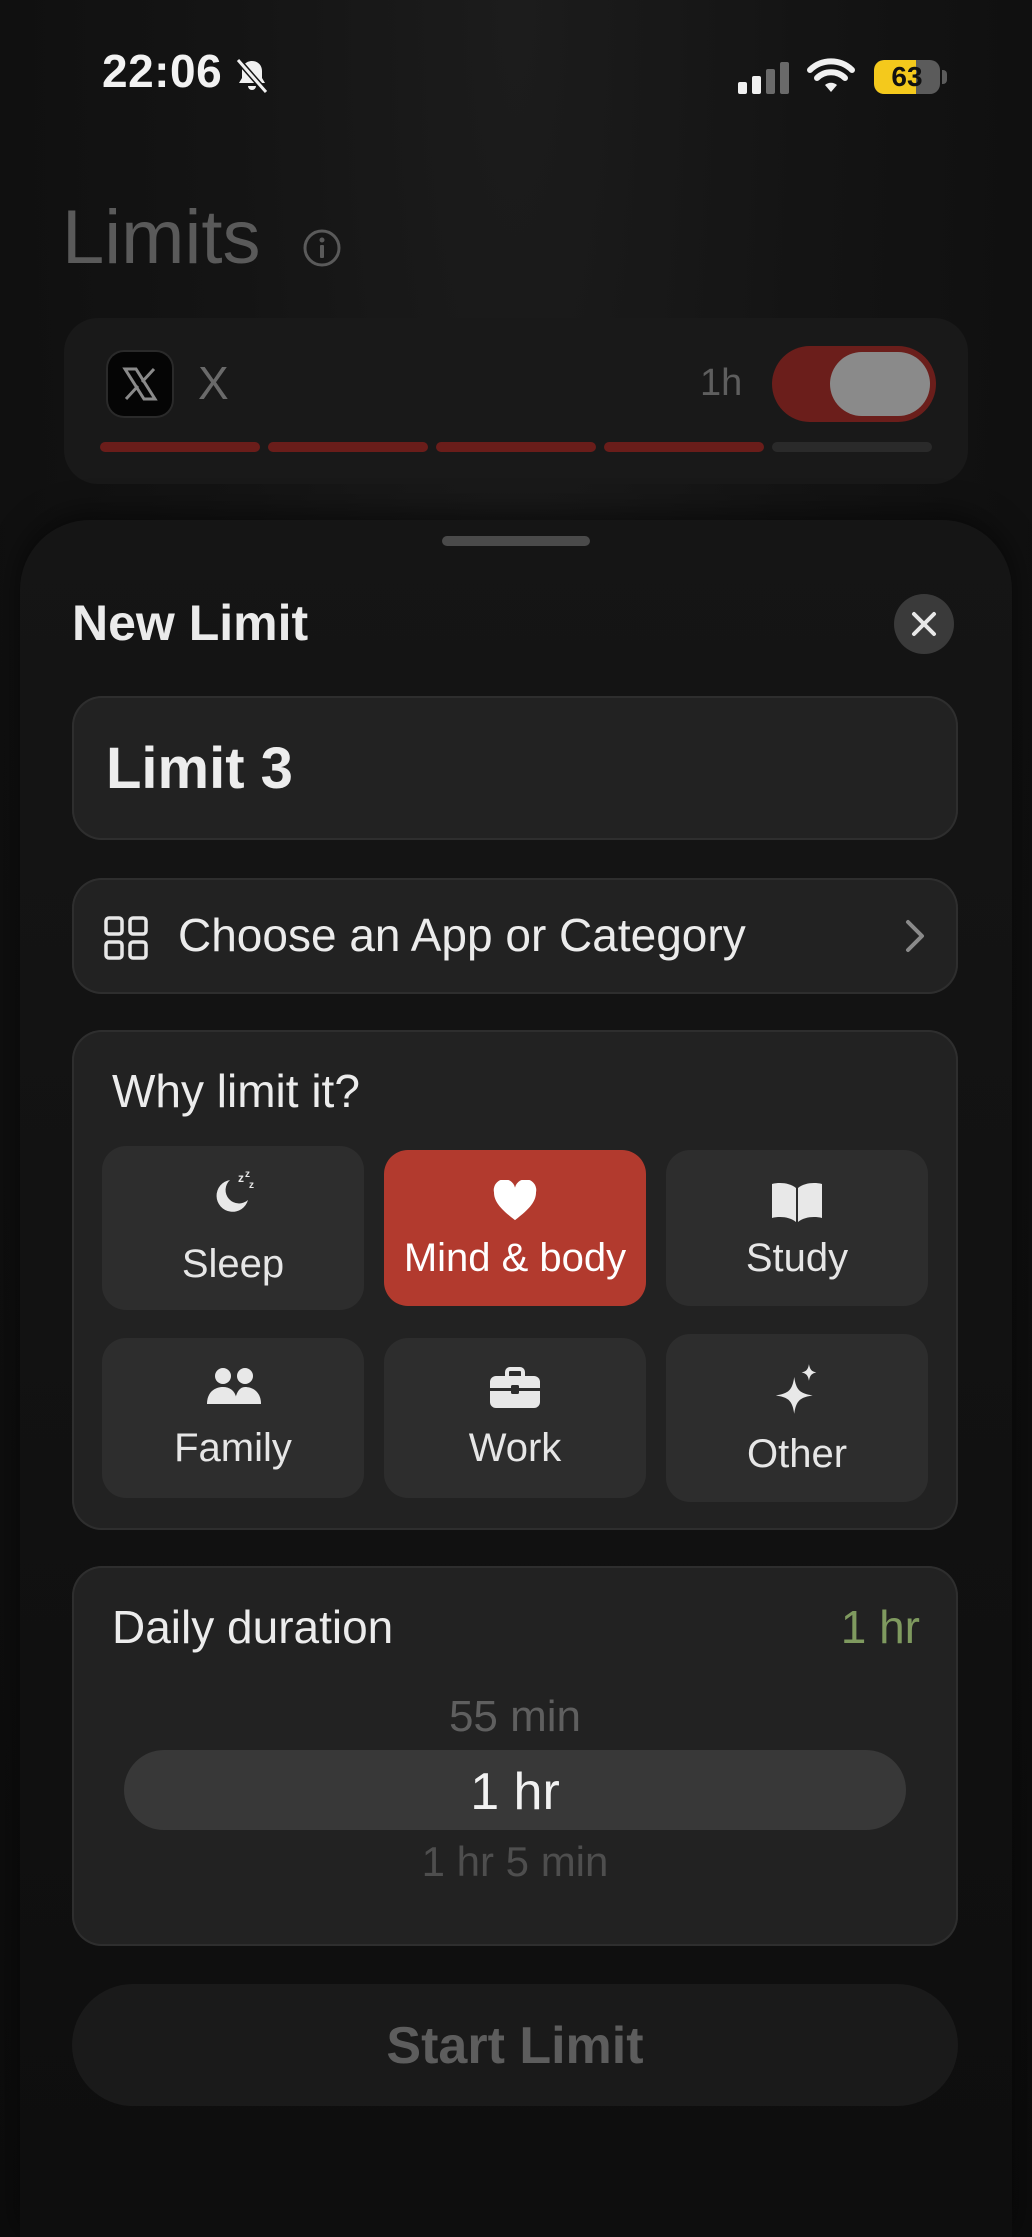  Describe the element at coordinates (515, 1418) in the screenshot. I see `reason-work: Work` at that location.